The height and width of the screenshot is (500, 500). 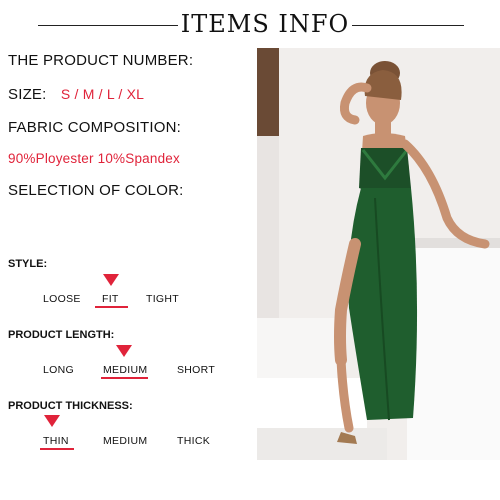 I want to click on thickness-selected-underline, so click(x=57, y=449).